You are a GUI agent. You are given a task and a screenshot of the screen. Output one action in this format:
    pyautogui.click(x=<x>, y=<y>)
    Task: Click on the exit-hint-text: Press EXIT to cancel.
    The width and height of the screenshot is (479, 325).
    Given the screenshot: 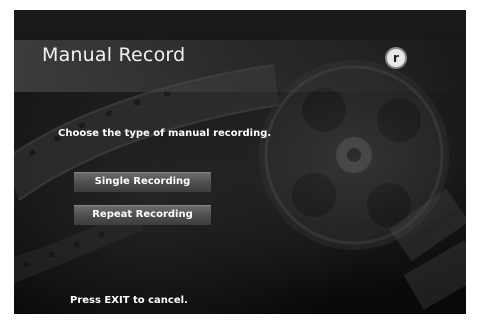 What is the action you would take?
    pyautogui.click(x=129, y=300)
    